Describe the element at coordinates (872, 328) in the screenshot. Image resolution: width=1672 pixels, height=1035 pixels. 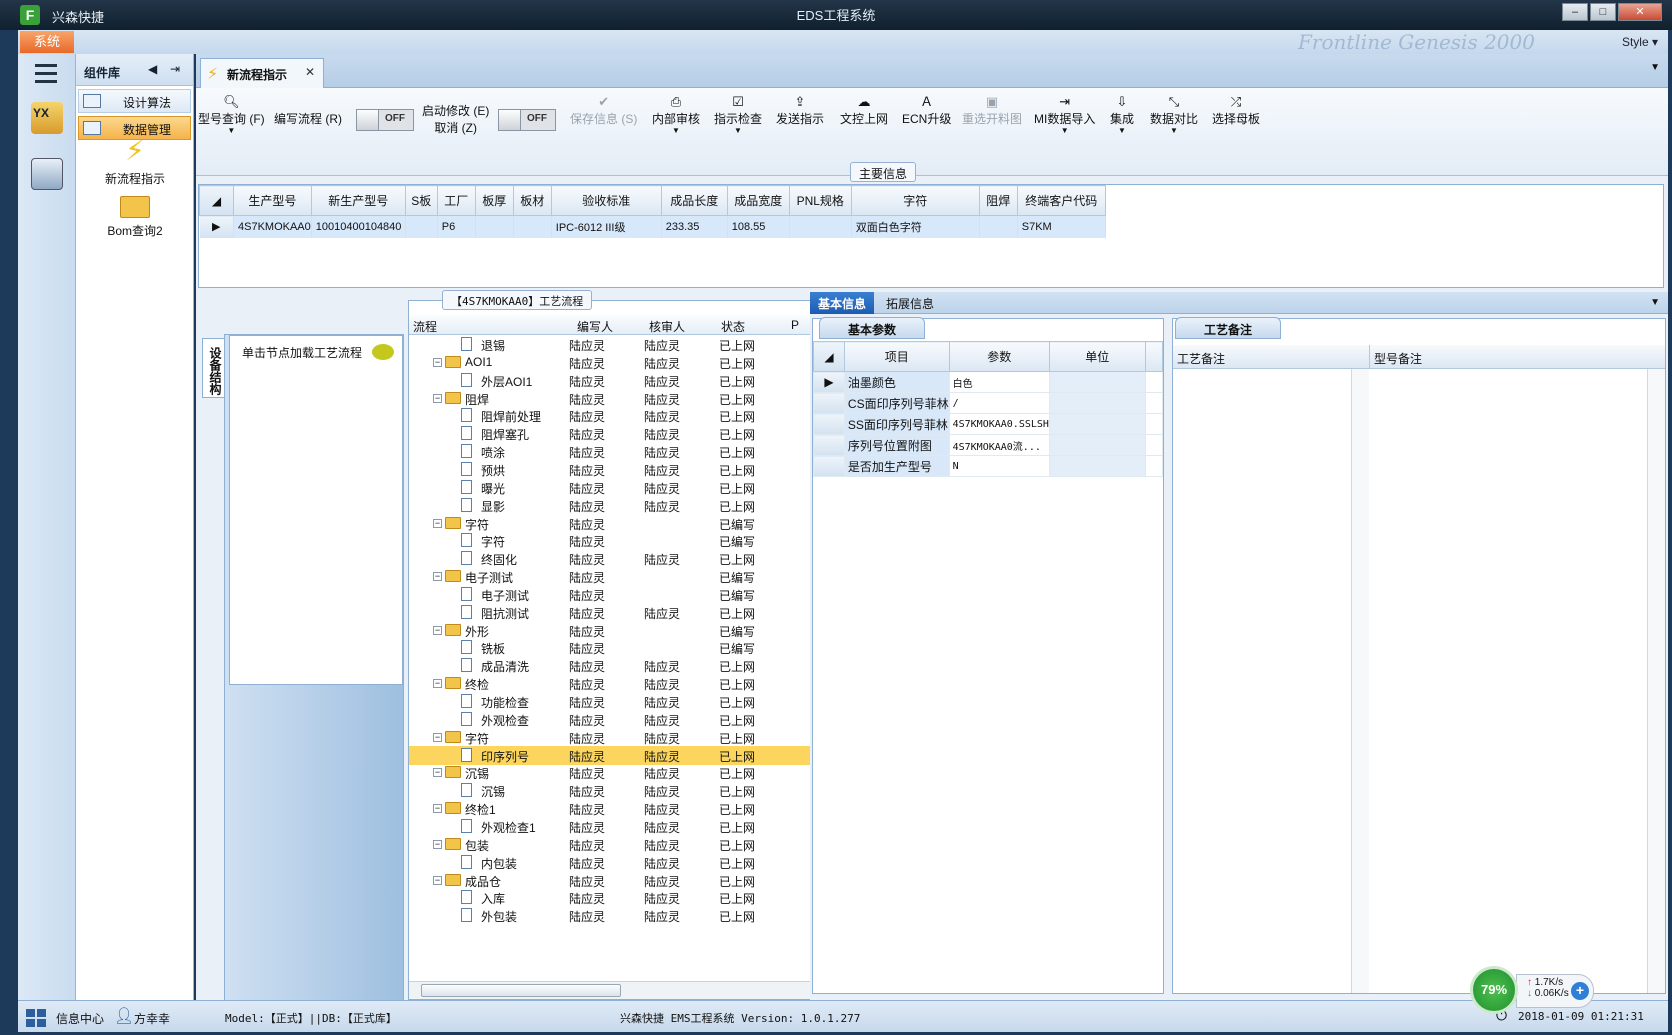
I see `tab-basic-params: 基本参数` at that location.